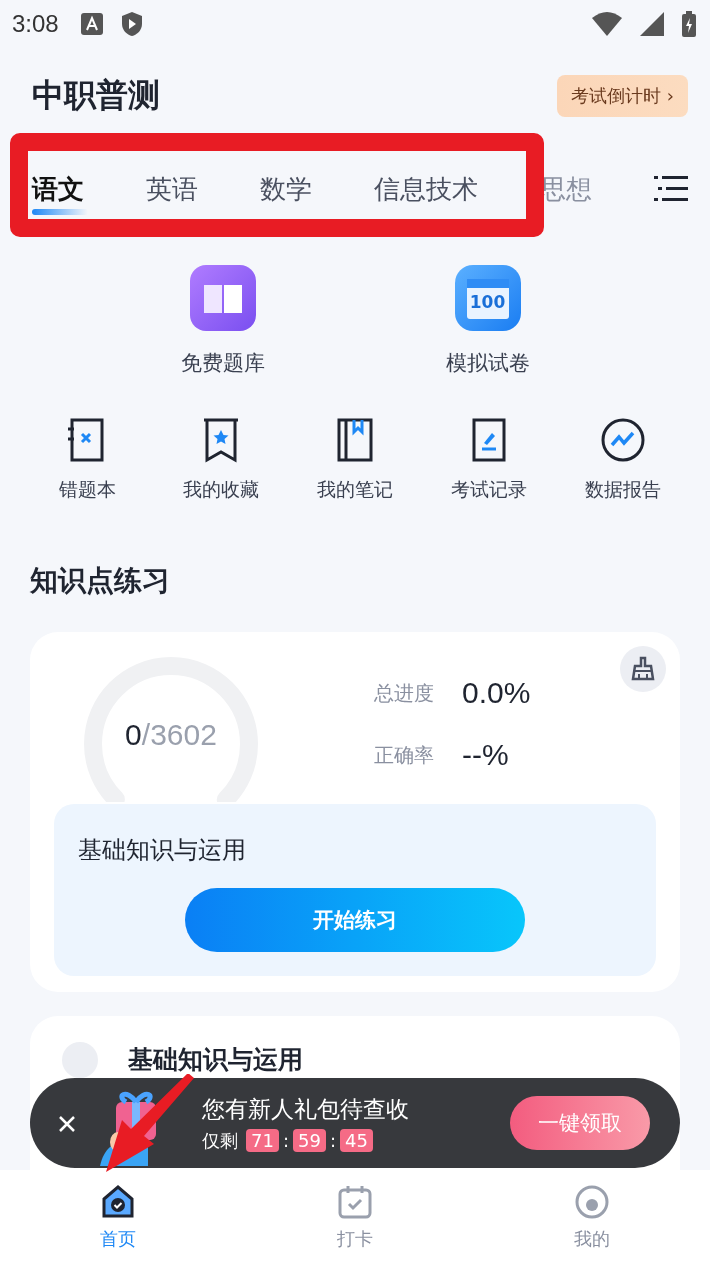 The width and height of the screenshot is (710, 1263). I want to click on section-title: 知识点练习, so click(100, 581).